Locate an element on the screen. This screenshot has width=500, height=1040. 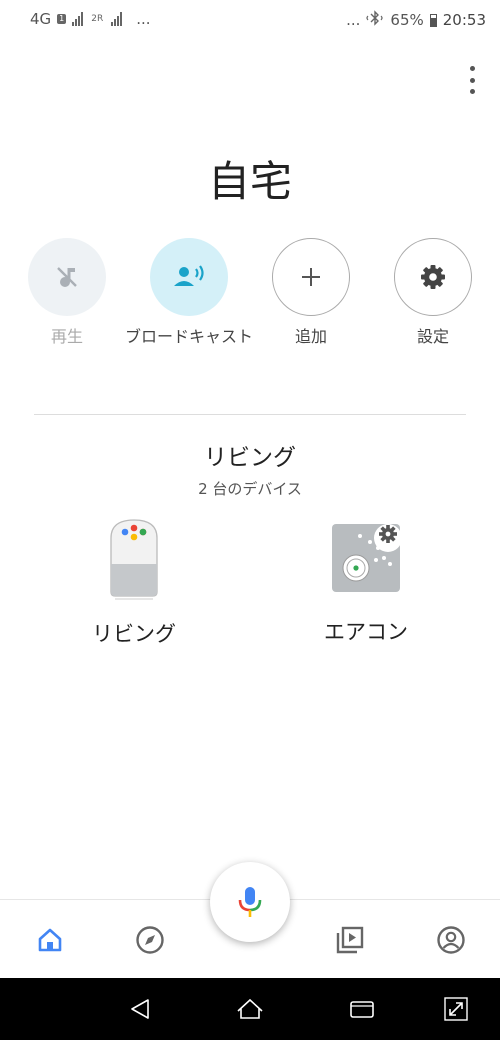
settings-button is located at coordinates (433, 277).